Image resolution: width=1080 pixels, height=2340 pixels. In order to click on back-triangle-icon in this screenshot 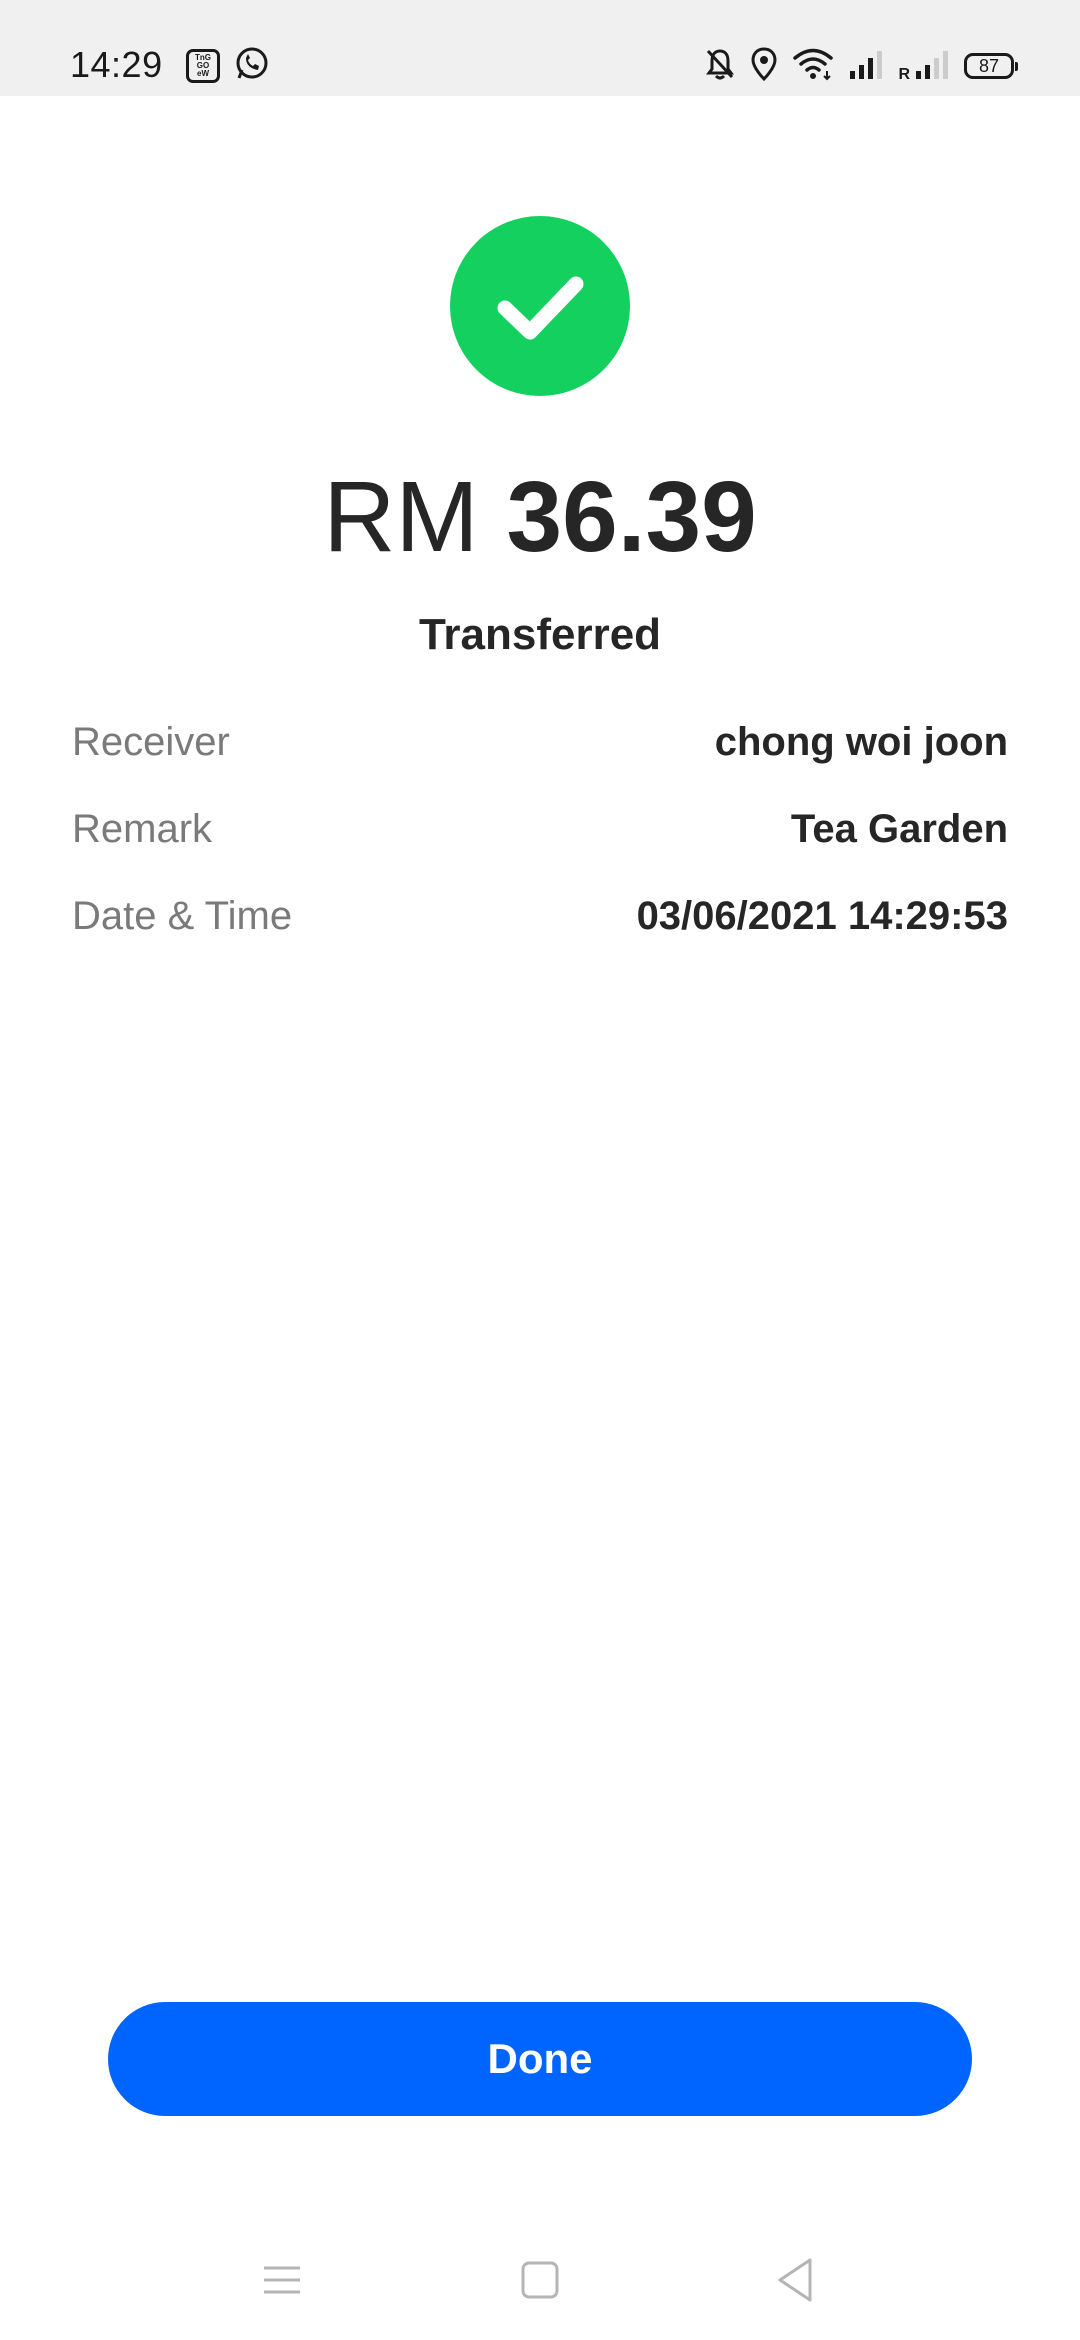, I will do `click(795, 2280)`.